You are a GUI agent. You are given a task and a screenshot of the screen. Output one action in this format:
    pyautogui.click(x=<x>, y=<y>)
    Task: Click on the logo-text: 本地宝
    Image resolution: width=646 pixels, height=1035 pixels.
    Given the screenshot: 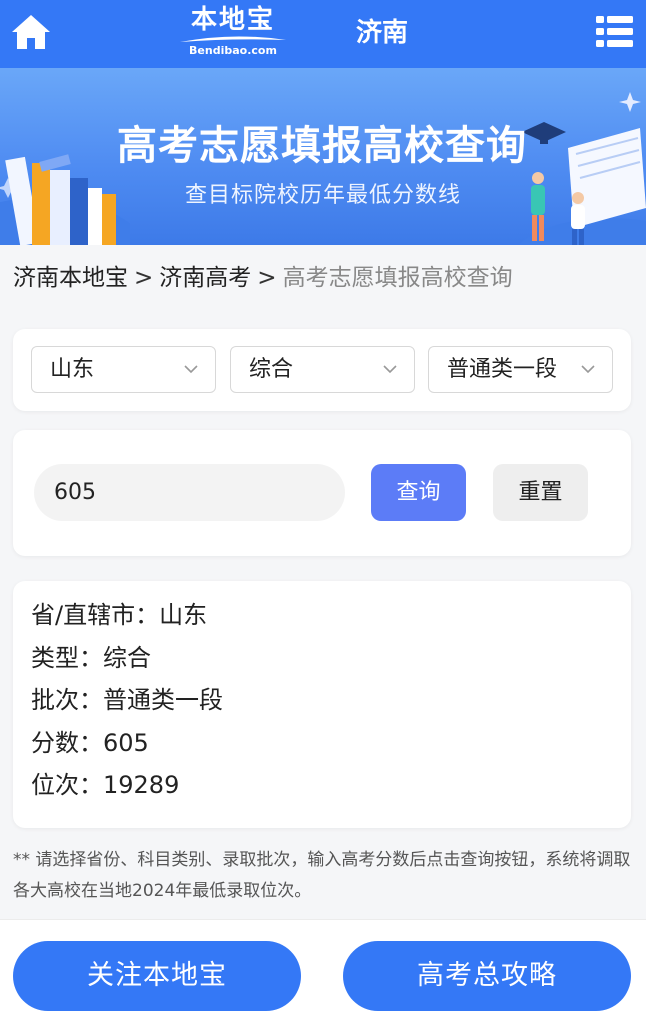 What is the action you would take?
    pyautogui.click(x=232, y=20)
    